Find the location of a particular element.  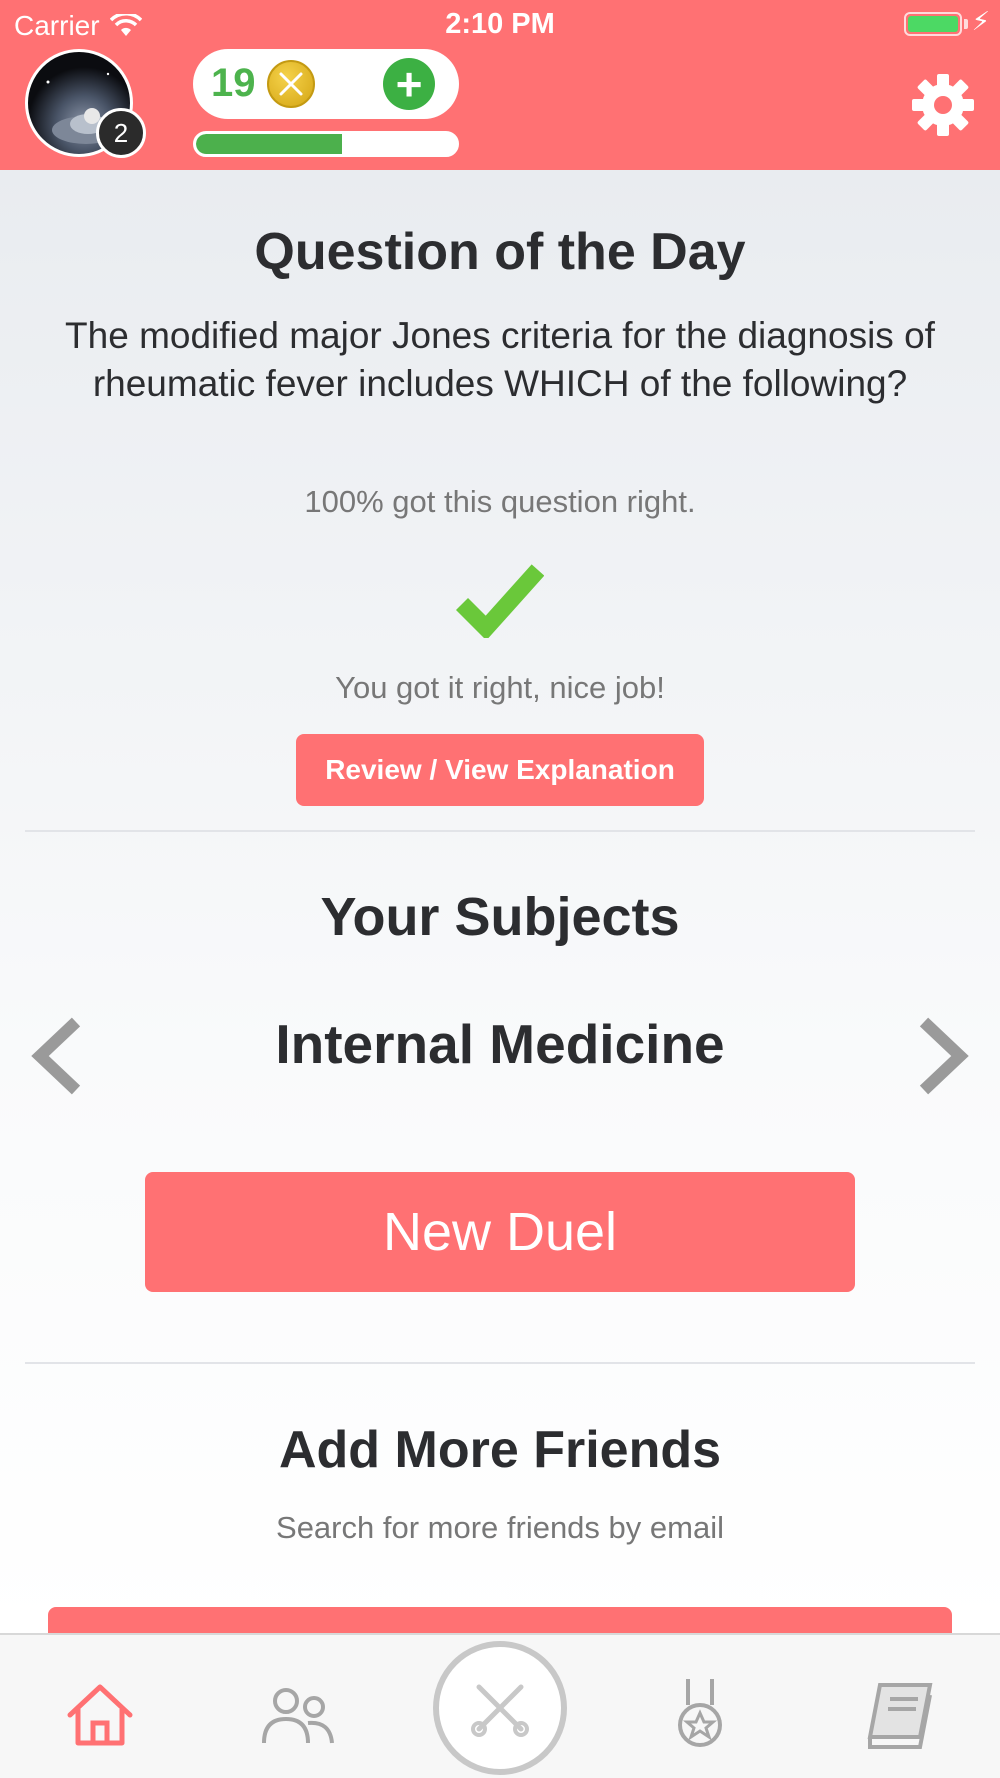

new-duel-button: New Duel is located at coordinates (500, 1232).